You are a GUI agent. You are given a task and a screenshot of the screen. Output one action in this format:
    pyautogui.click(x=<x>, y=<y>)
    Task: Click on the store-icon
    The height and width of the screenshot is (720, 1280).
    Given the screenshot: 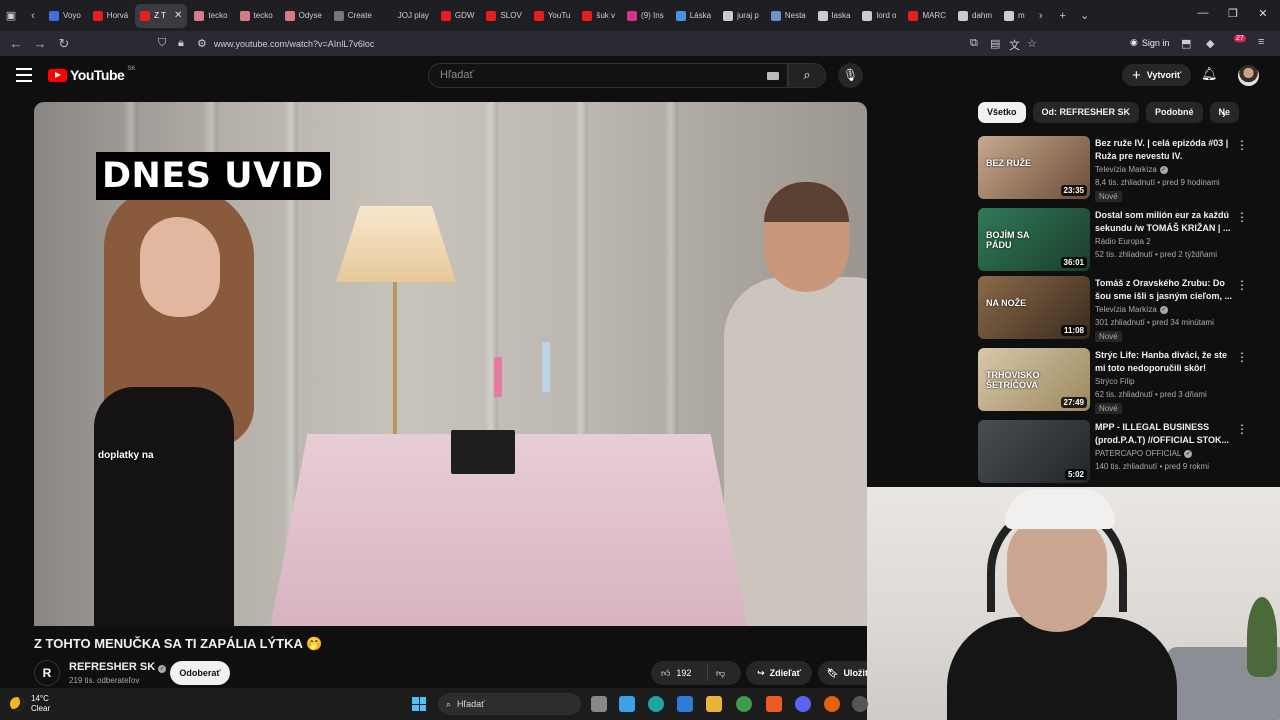 What is the action you would take?
    pyautogui.click(x=627, y=704)
    